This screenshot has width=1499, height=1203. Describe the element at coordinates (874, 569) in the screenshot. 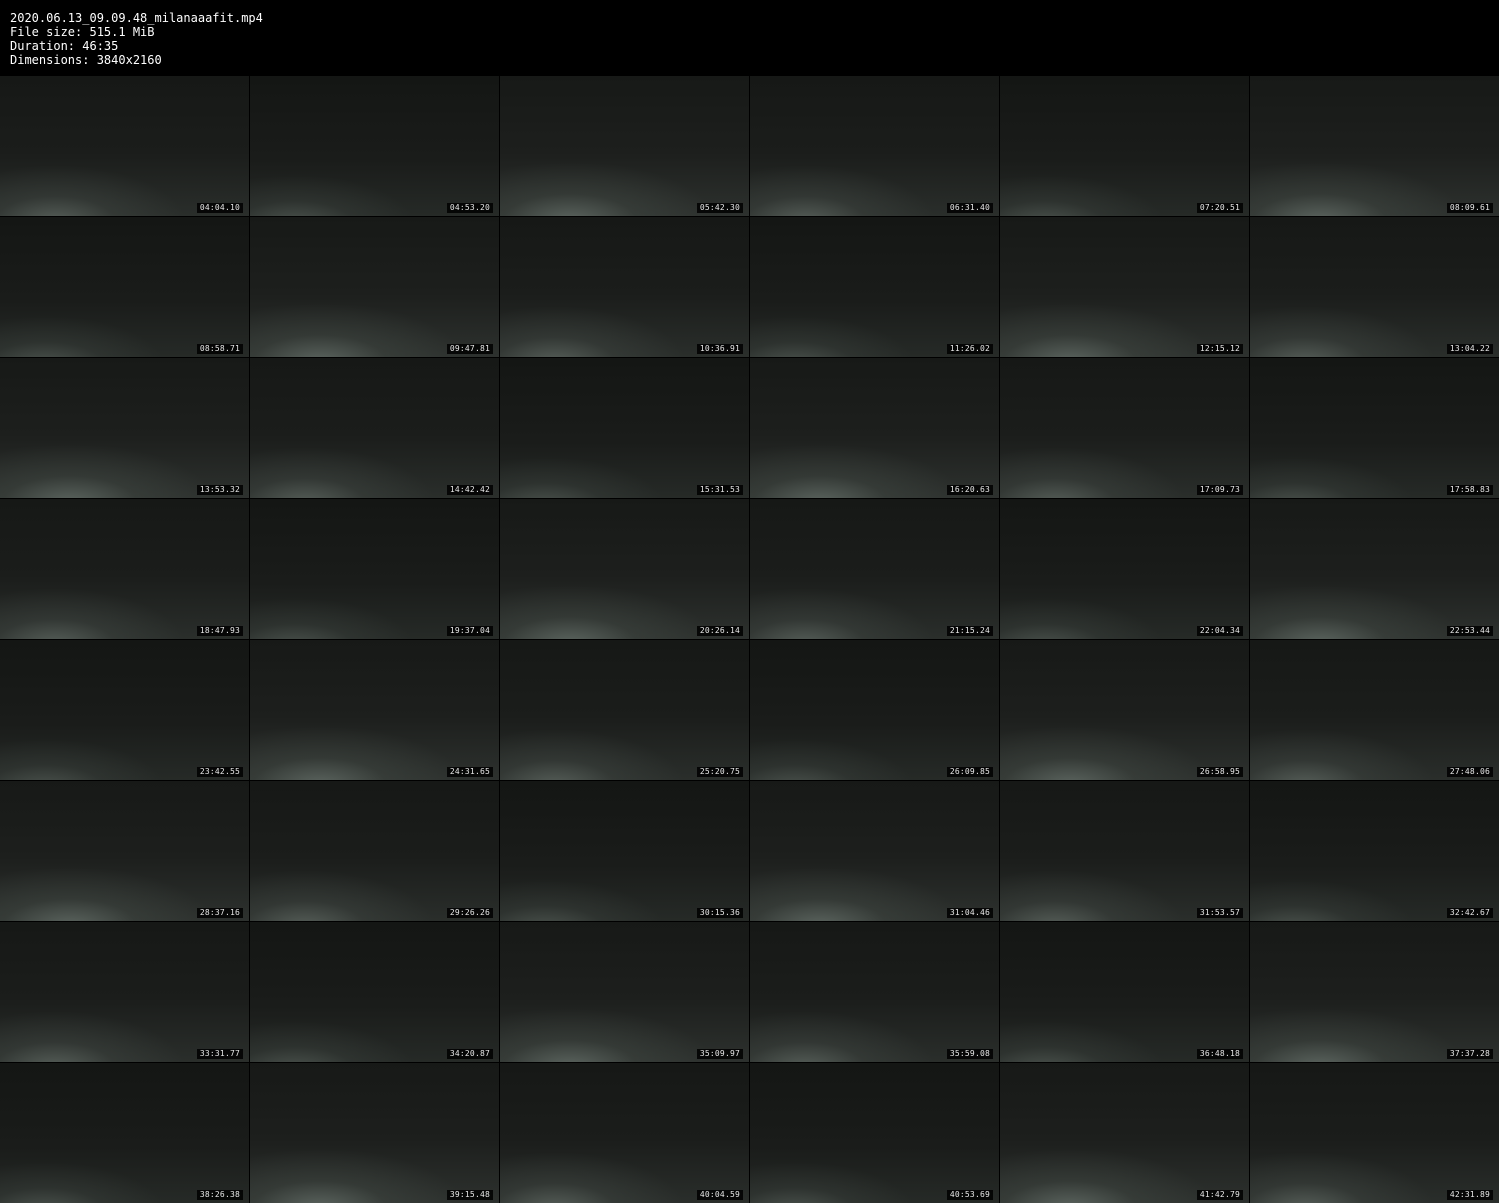

I see `video-thumbnail: 21:15.24` at that location.